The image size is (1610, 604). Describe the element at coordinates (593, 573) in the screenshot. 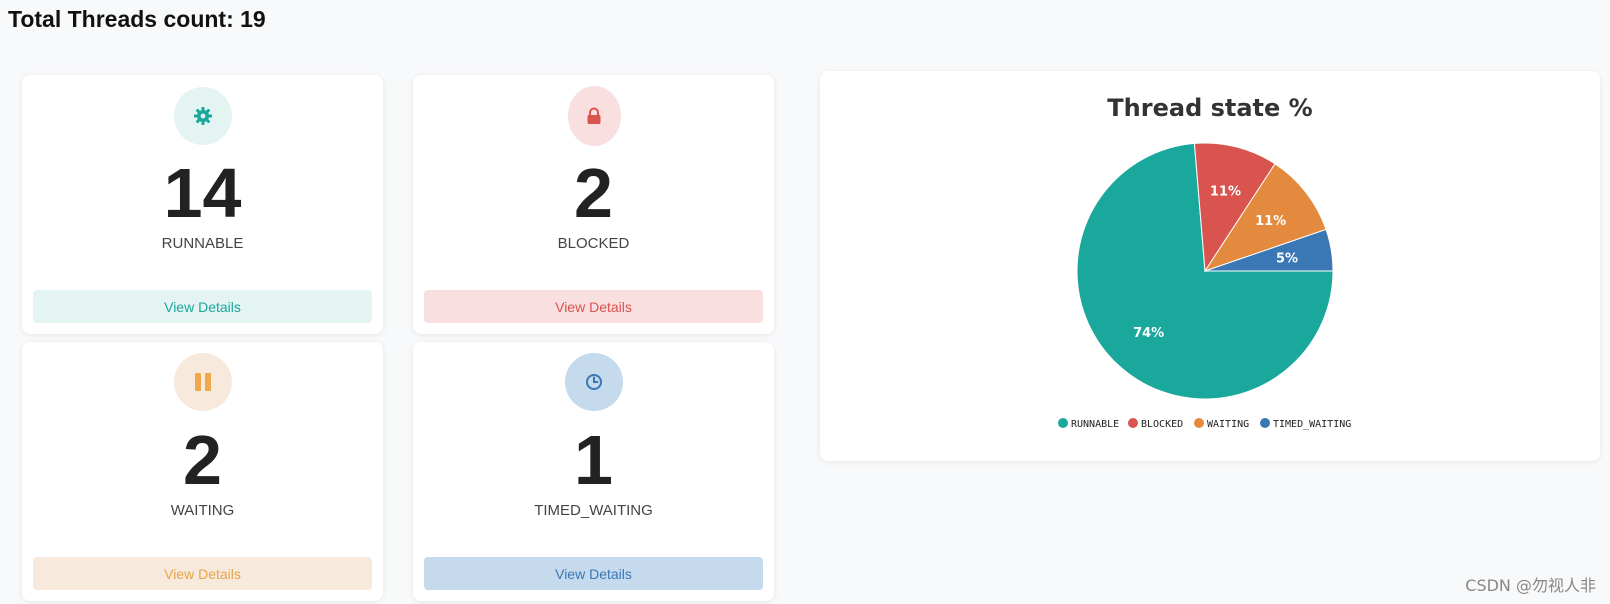

I see `timed-waiting-view-details-button: View Details` at that location.